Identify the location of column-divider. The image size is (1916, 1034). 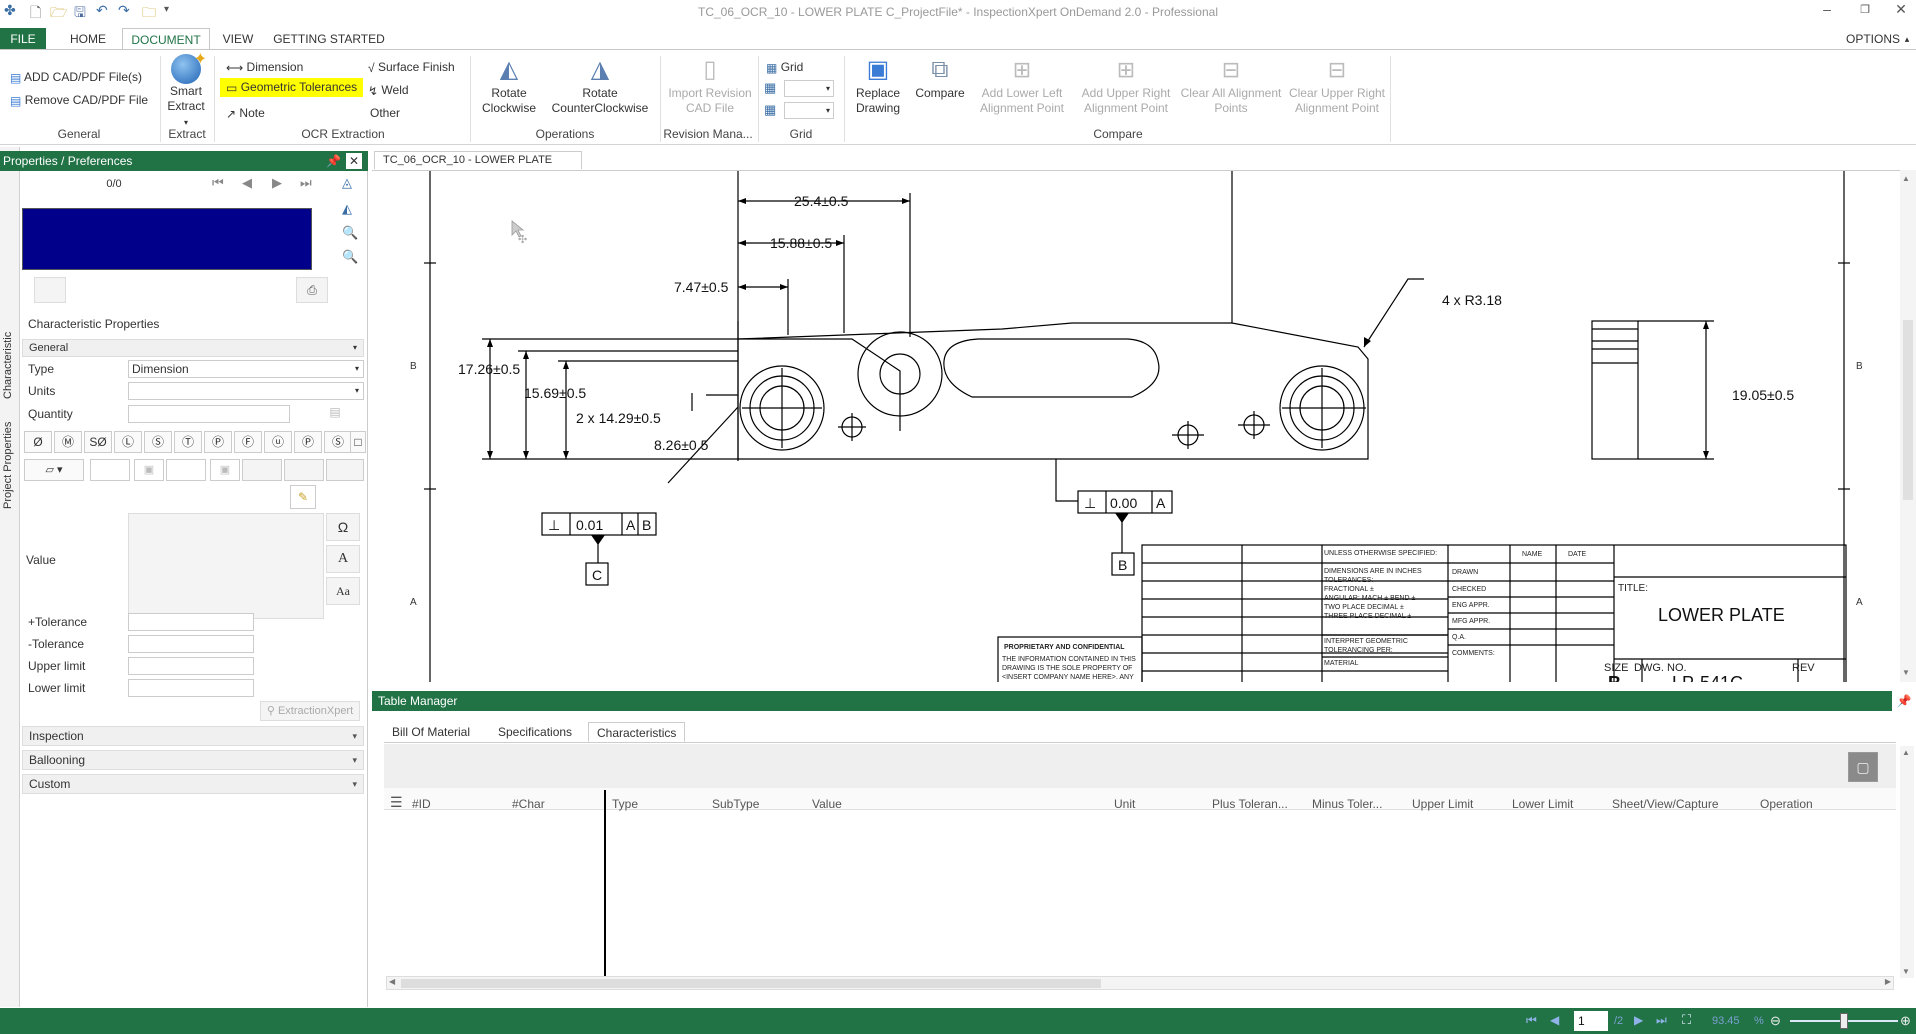
(605, 889).